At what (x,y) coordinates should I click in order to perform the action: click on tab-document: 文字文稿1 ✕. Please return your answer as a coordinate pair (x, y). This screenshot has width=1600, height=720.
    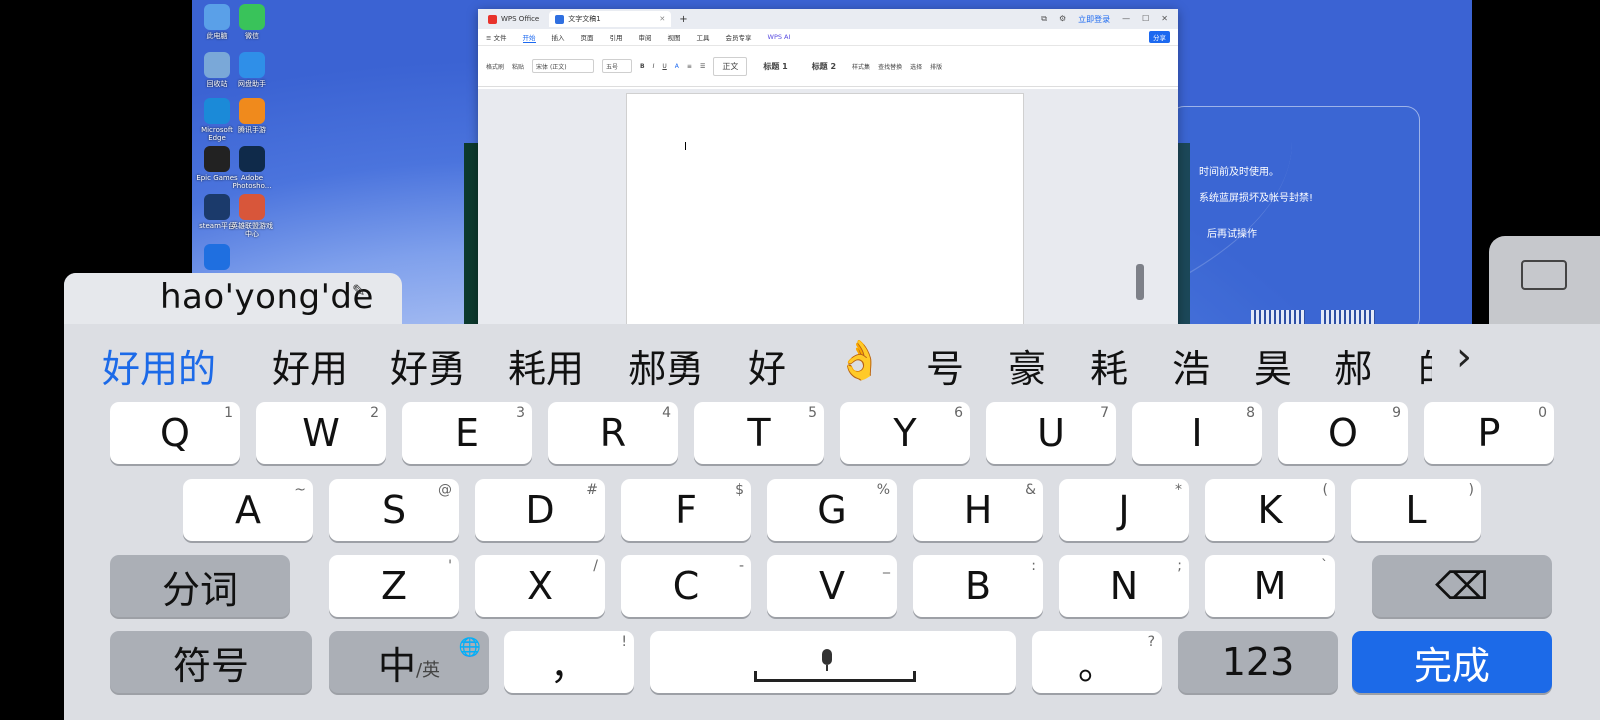
    Looking at the image, I should click on (610, 19).